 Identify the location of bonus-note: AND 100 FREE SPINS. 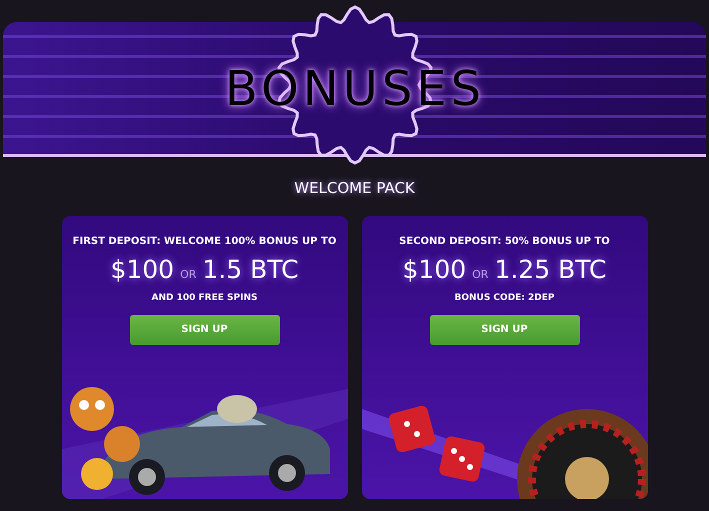
(205, 298).